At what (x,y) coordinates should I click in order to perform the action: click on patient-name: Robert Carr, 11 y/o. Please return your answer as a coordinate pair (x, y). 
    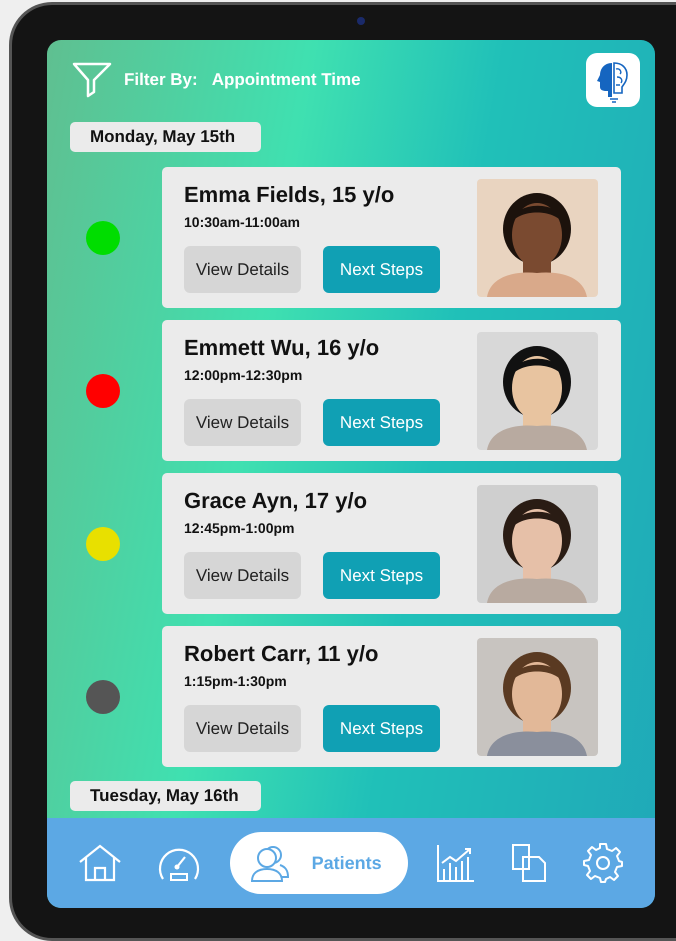
    Looking at the image, I should click on (282, 654).